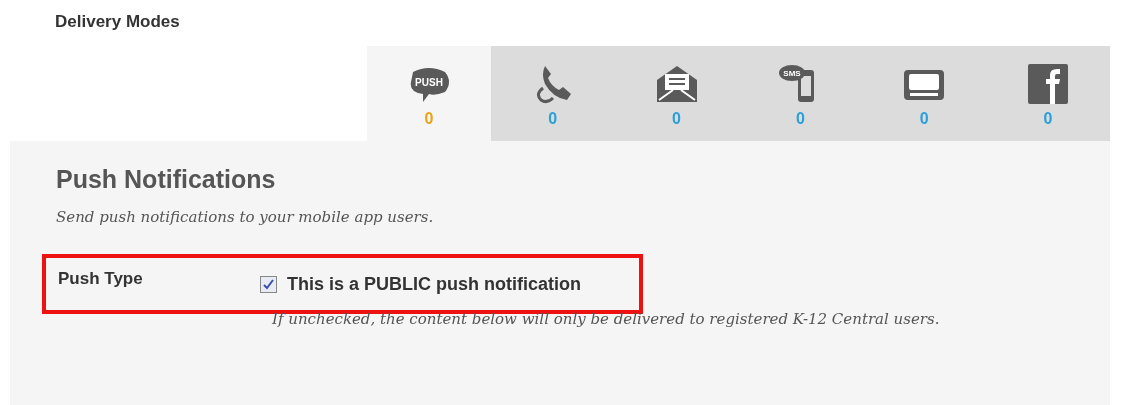 The height and width of the screenshot is (405, 1123). I want to click on checkbox, so click(268, 284).